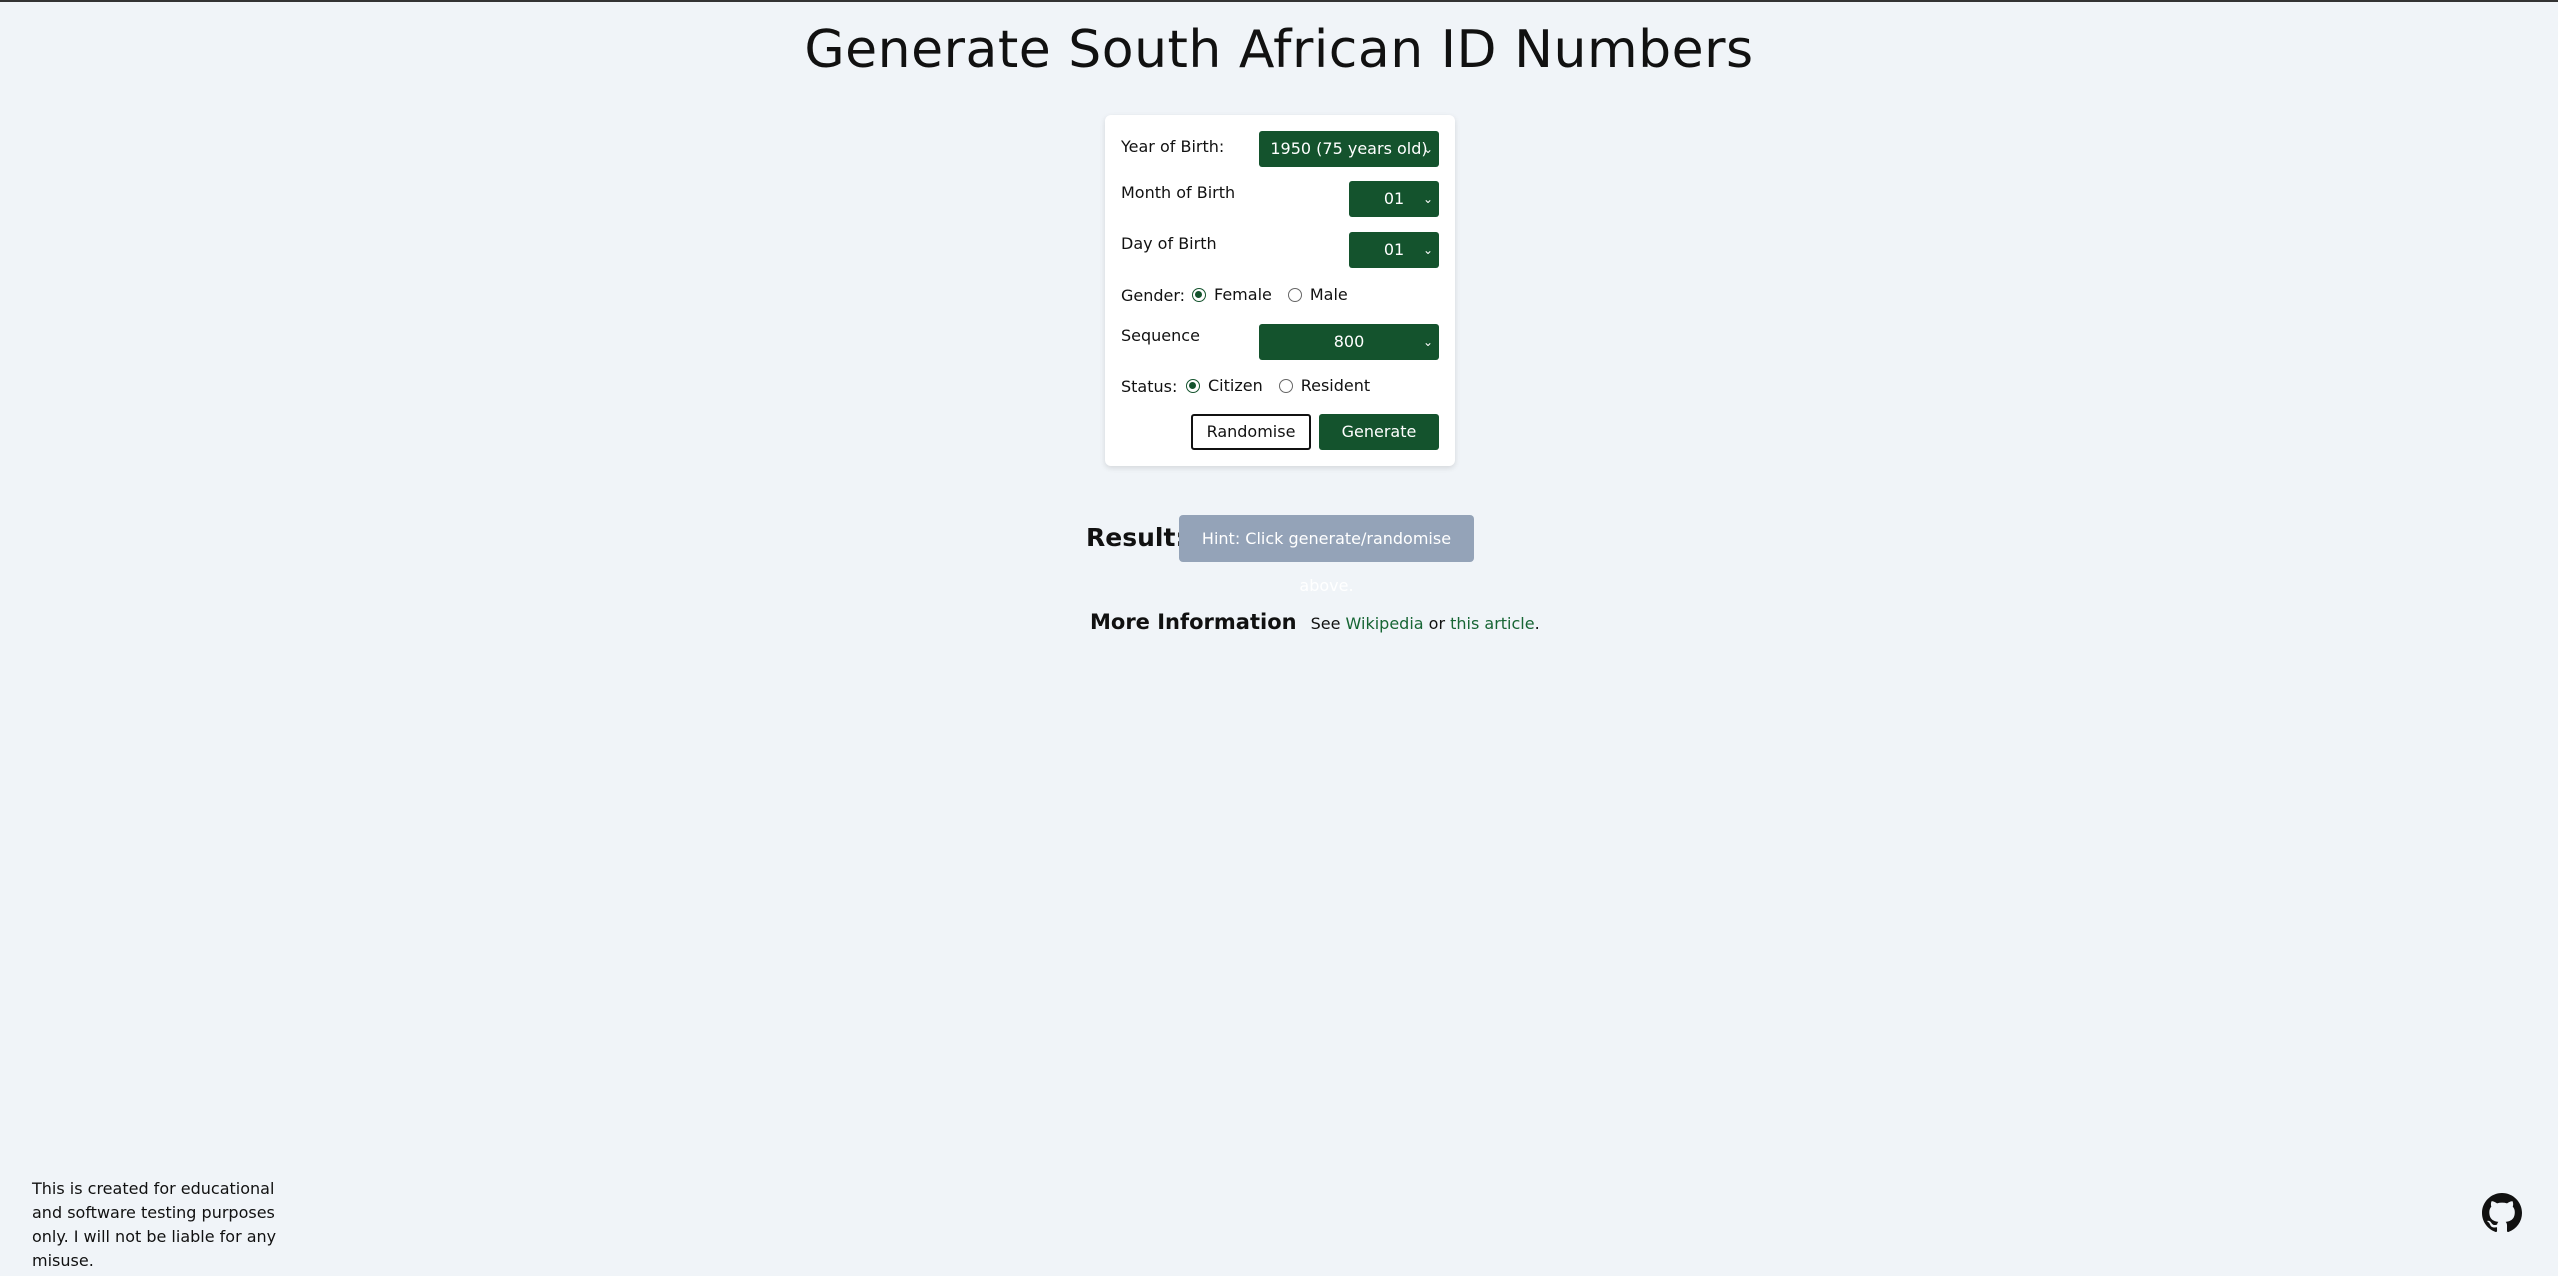 The height and width of the screenshot is (1276, 2558). Describe the element at coordinates (1235, 385) in the screenshot. I see `citizen-label: Citizen` at that location.